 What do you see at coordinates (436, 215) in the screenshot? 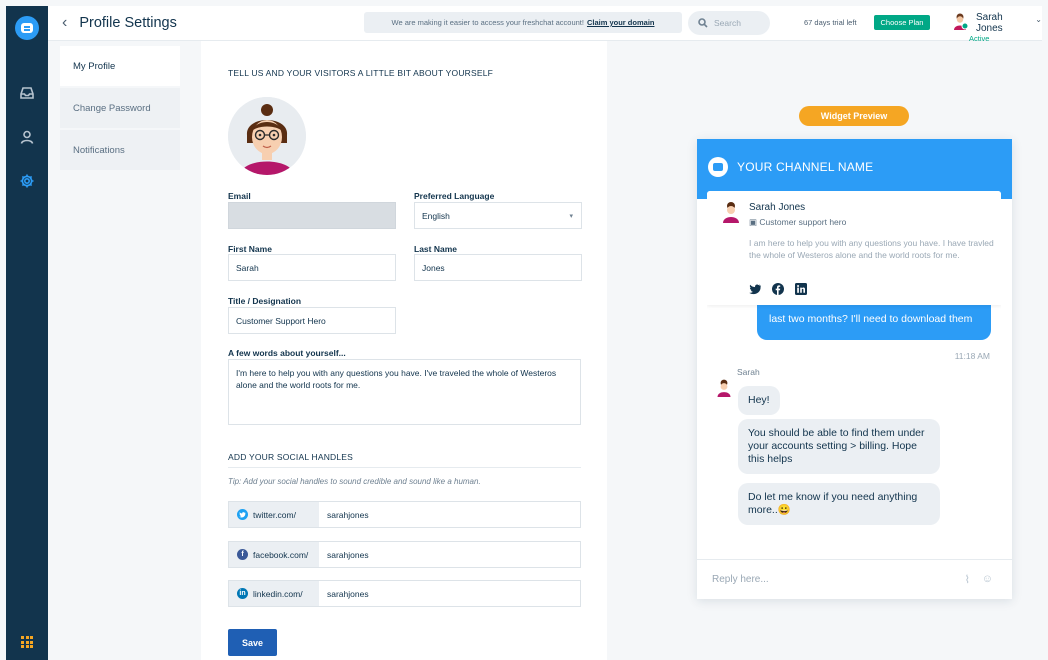
I see `language-value: English` at bounding box center [436, 215].